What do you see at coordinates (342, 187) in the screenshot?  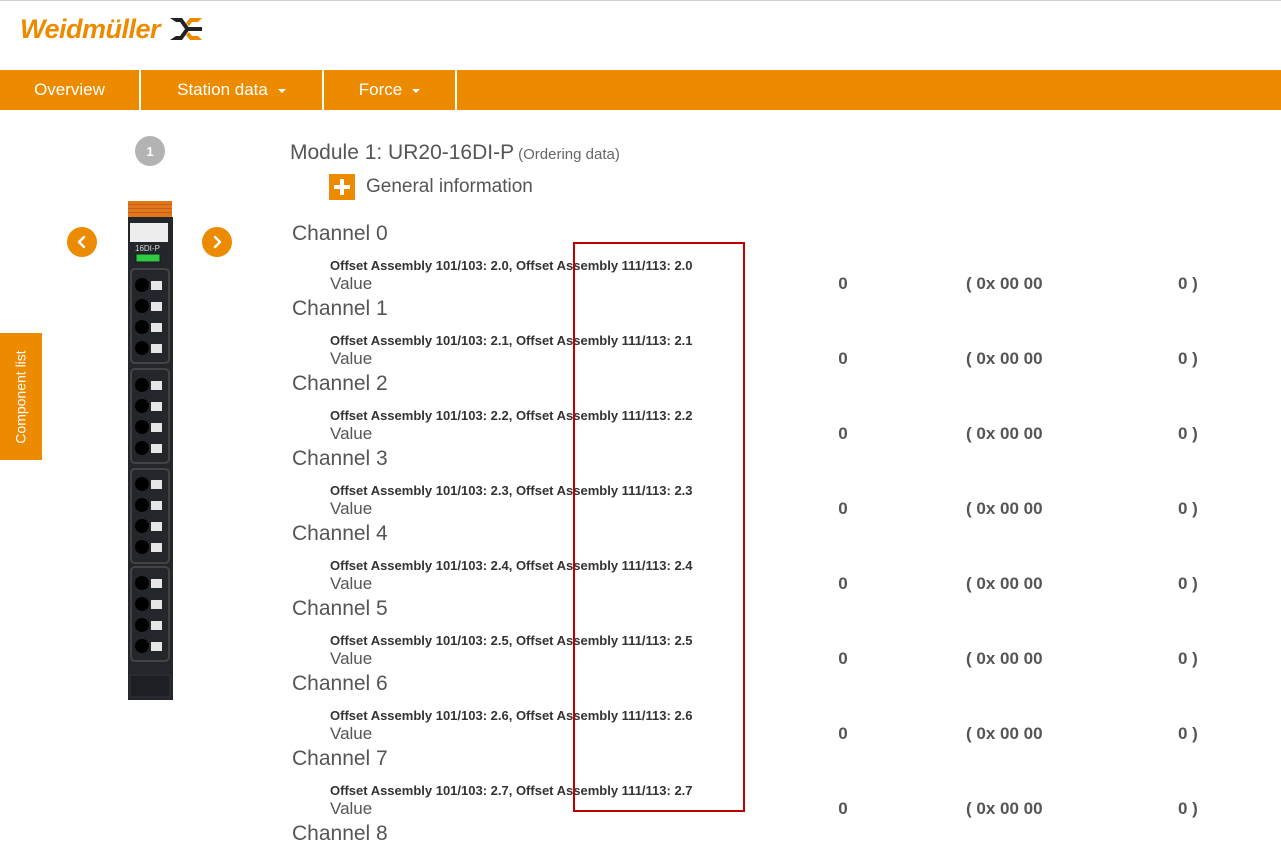 I see `plus-icon` at bounding box center [342, 187].